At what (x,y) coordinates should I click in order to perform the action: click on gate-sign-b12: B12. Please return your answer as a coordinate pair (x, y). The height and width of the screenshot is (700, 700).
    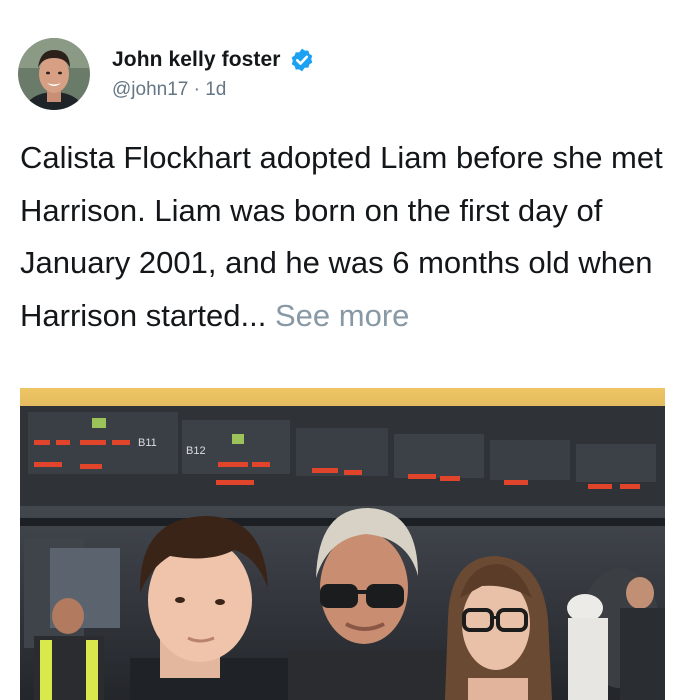
    Looking at the image, I should click on (196, 451).